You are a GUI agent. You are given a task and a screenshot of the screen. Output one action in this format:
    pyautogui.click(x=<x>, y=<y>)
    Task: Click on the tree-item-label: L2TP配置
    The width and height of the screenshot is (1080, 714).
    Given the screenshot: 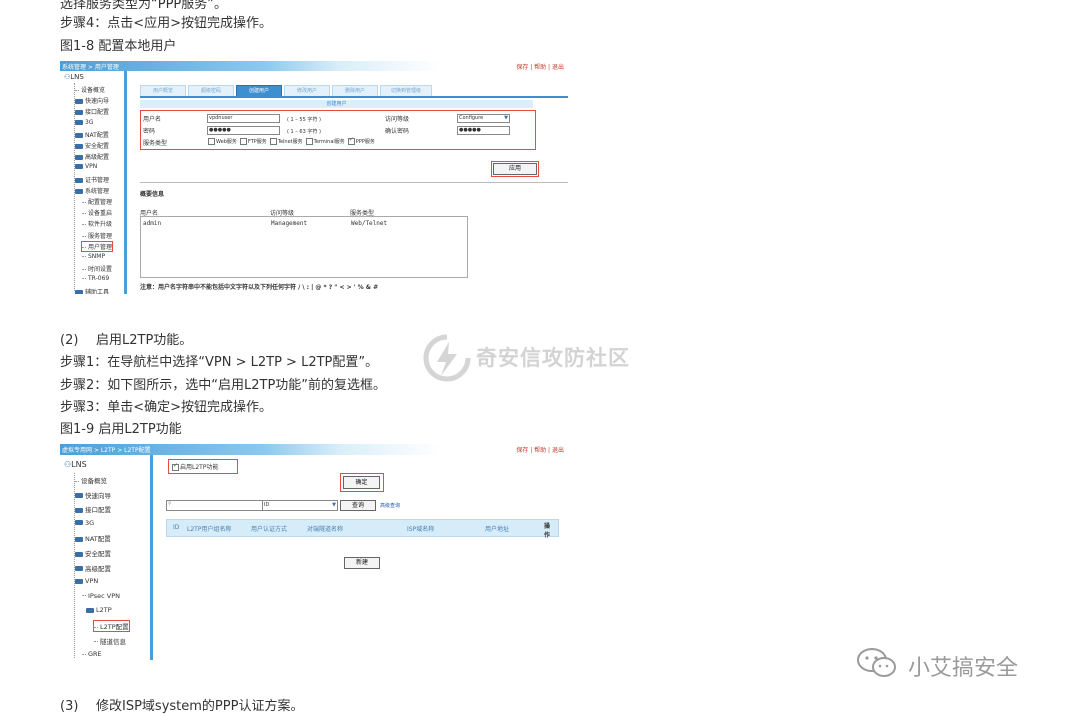 What is the action you would take?
    pyautogui.click(x=114, y=627)
    